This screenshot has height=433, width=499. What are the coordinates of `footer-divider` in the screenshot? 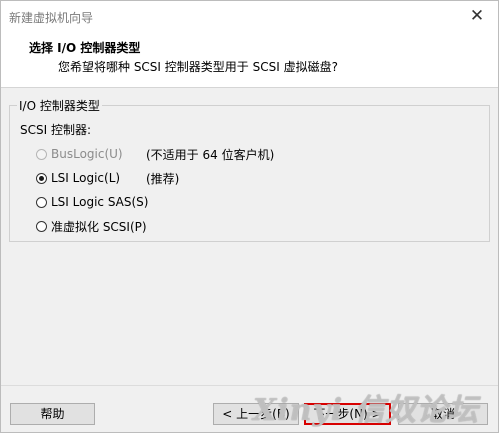 It's located at (249, 385).